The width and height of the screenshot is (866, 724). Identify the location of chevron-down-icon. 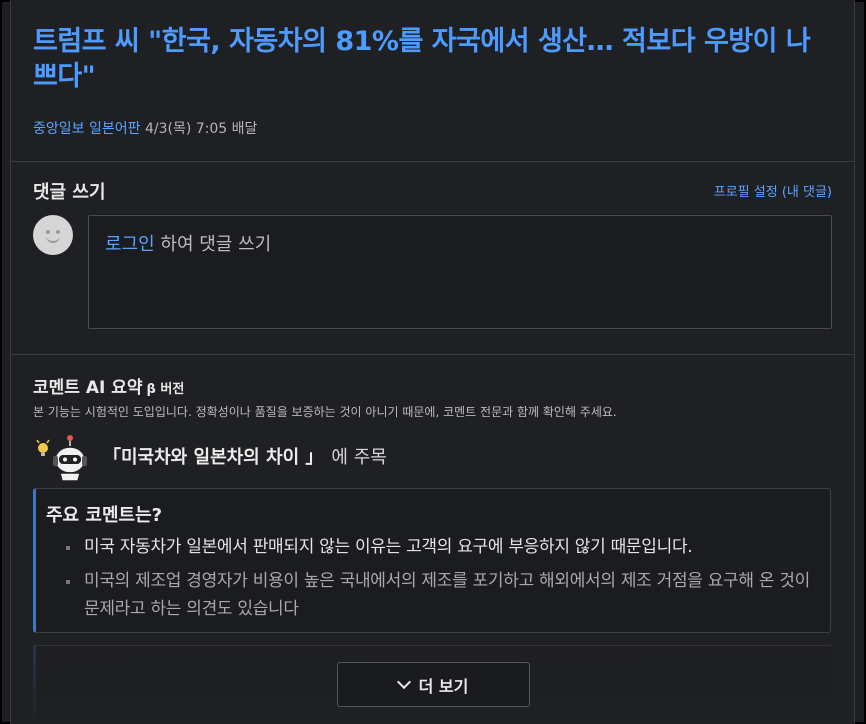
(403, 682).